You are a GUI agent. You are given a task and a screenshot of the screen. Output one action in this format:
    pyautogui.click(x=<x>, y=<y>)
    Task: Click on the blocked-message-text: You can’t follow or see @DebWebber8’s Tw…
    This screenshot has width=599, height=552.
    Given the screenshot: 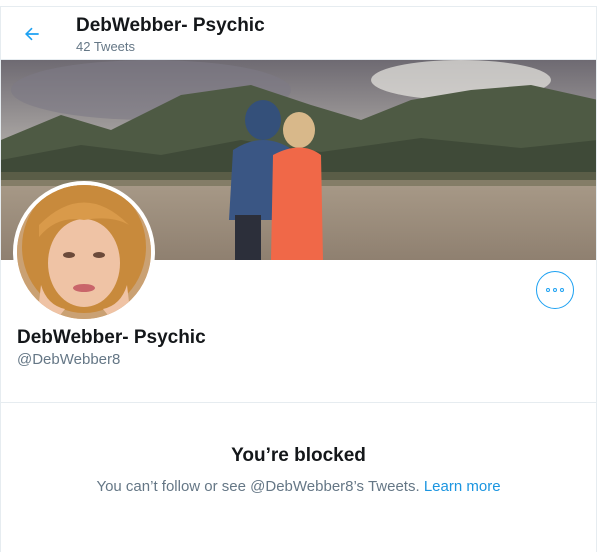 What is the action you would take?
    pyautogui.click(x=258, y=486)
    